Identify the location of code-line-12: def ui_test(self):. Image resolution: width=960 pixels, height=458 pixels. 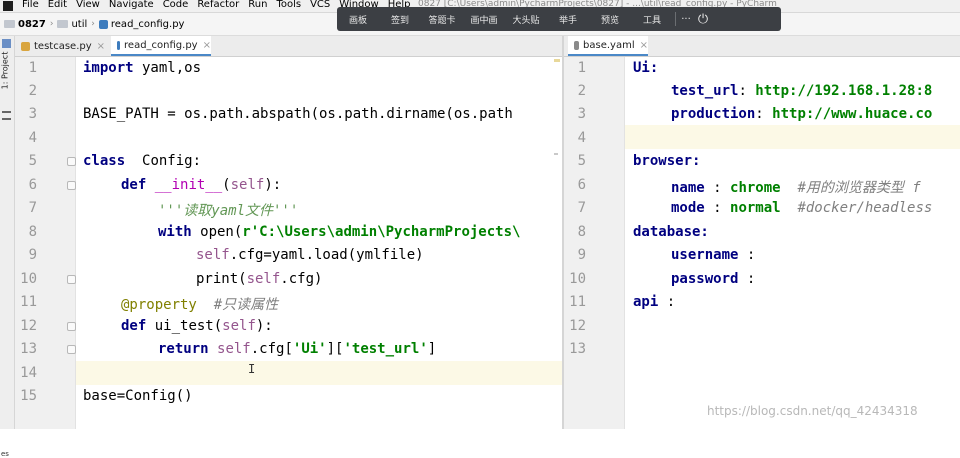
(197, 326).